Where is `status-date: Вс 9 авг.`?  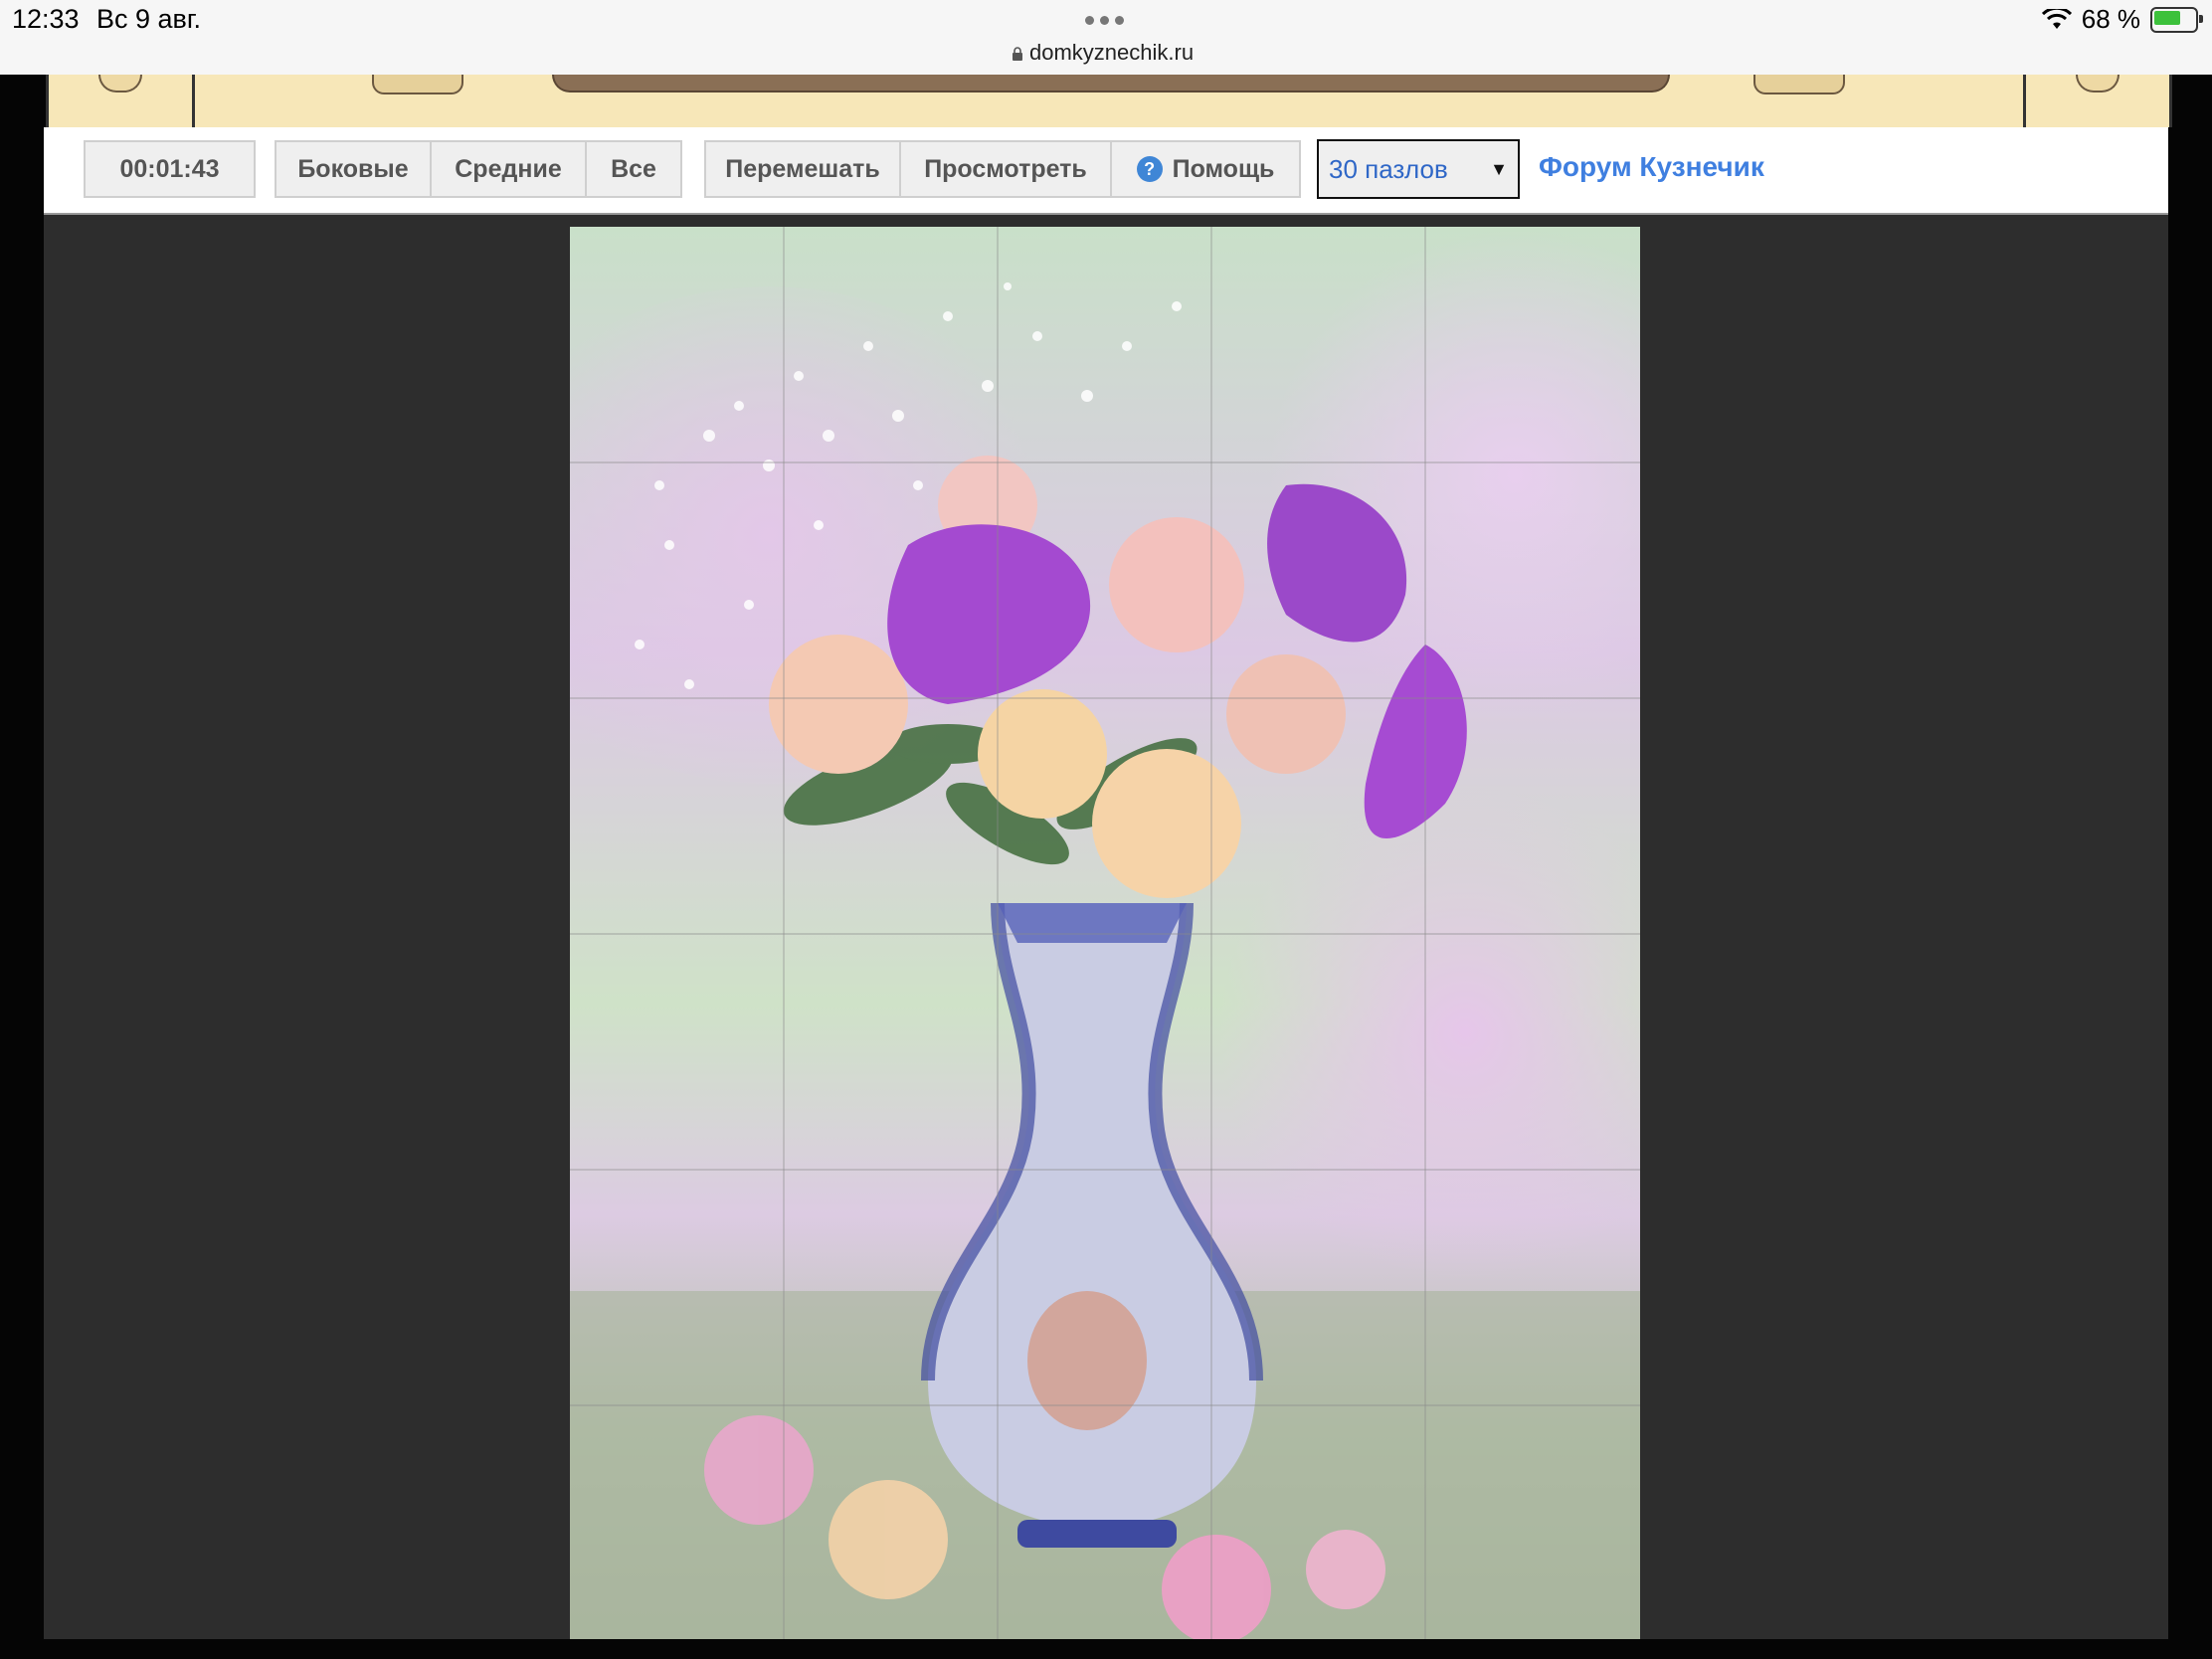
status-date: Вс 9 авг. is located at coordinates (148, 19).